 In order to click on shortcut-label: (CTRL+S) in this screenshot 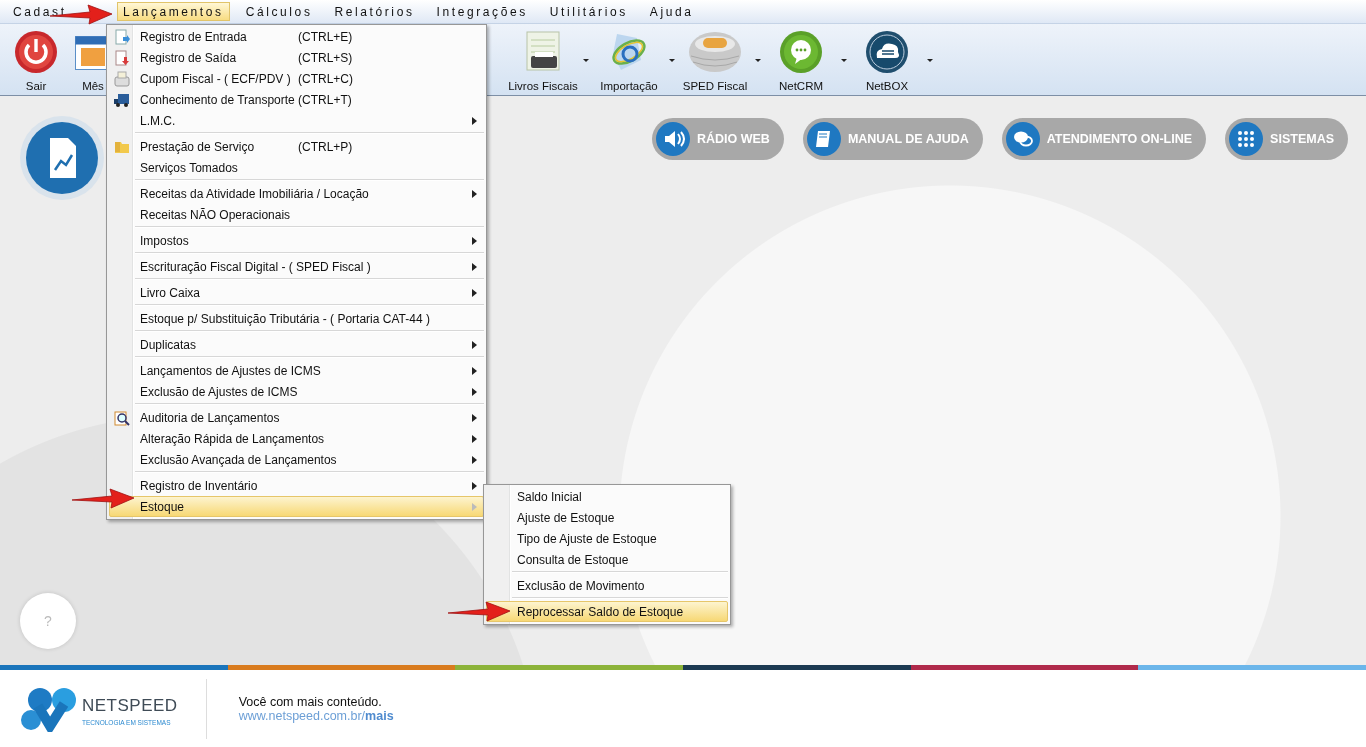, I will do `click(325, 57)`.